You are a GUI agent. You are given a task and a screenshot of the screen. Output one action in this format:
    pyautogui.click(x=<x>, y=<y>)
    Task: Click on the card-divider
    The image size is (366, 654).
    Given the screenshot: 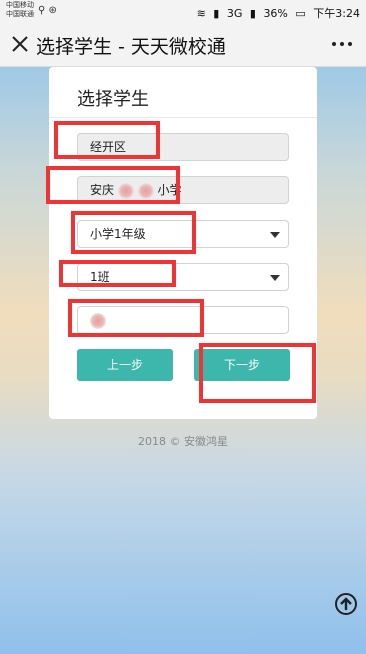 What is the action you would take?
    pyautogui.click(x=183, y=117)
    